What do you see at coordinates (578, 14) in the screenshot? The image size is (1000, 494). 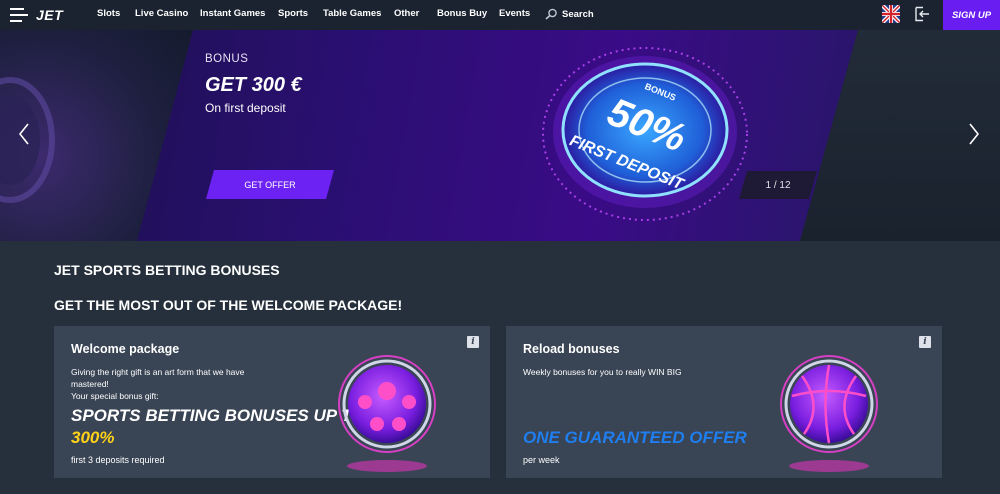 I see `search-label: Search` at bounding box center [578, 14].